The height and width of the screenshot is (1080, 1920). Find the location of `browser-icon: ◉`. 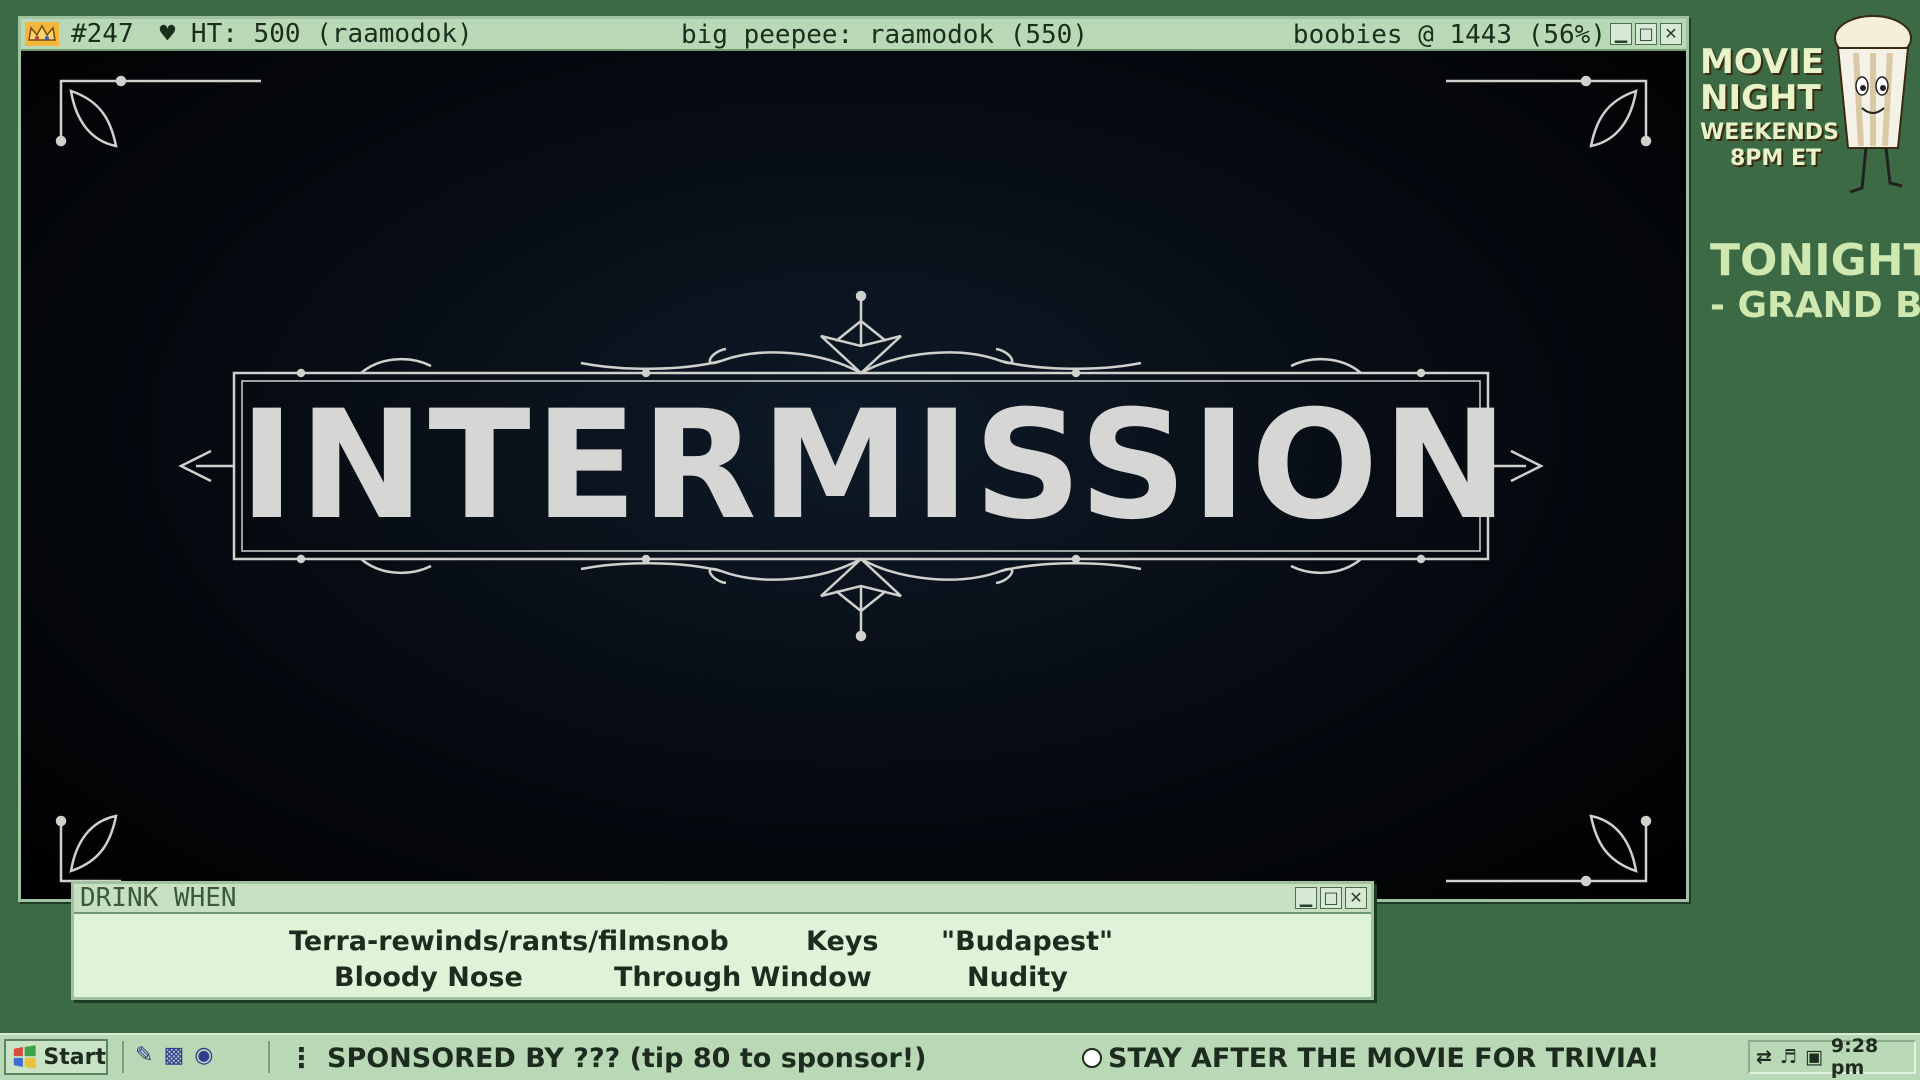

browser-icon: ◉ is located at coordinates (203, 1055).